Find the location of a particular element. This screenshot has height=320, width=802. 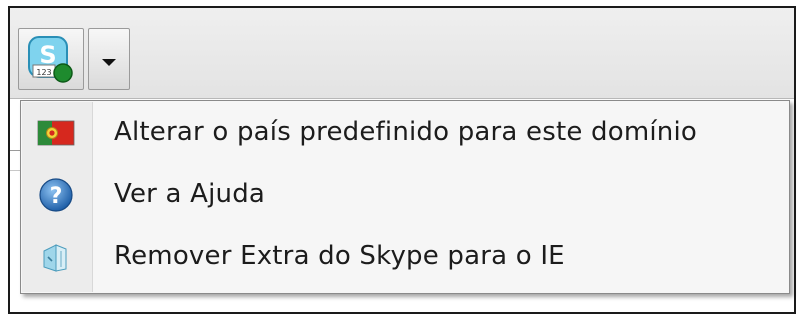

skype-button: S 123 is located at coordinates (51, 59).